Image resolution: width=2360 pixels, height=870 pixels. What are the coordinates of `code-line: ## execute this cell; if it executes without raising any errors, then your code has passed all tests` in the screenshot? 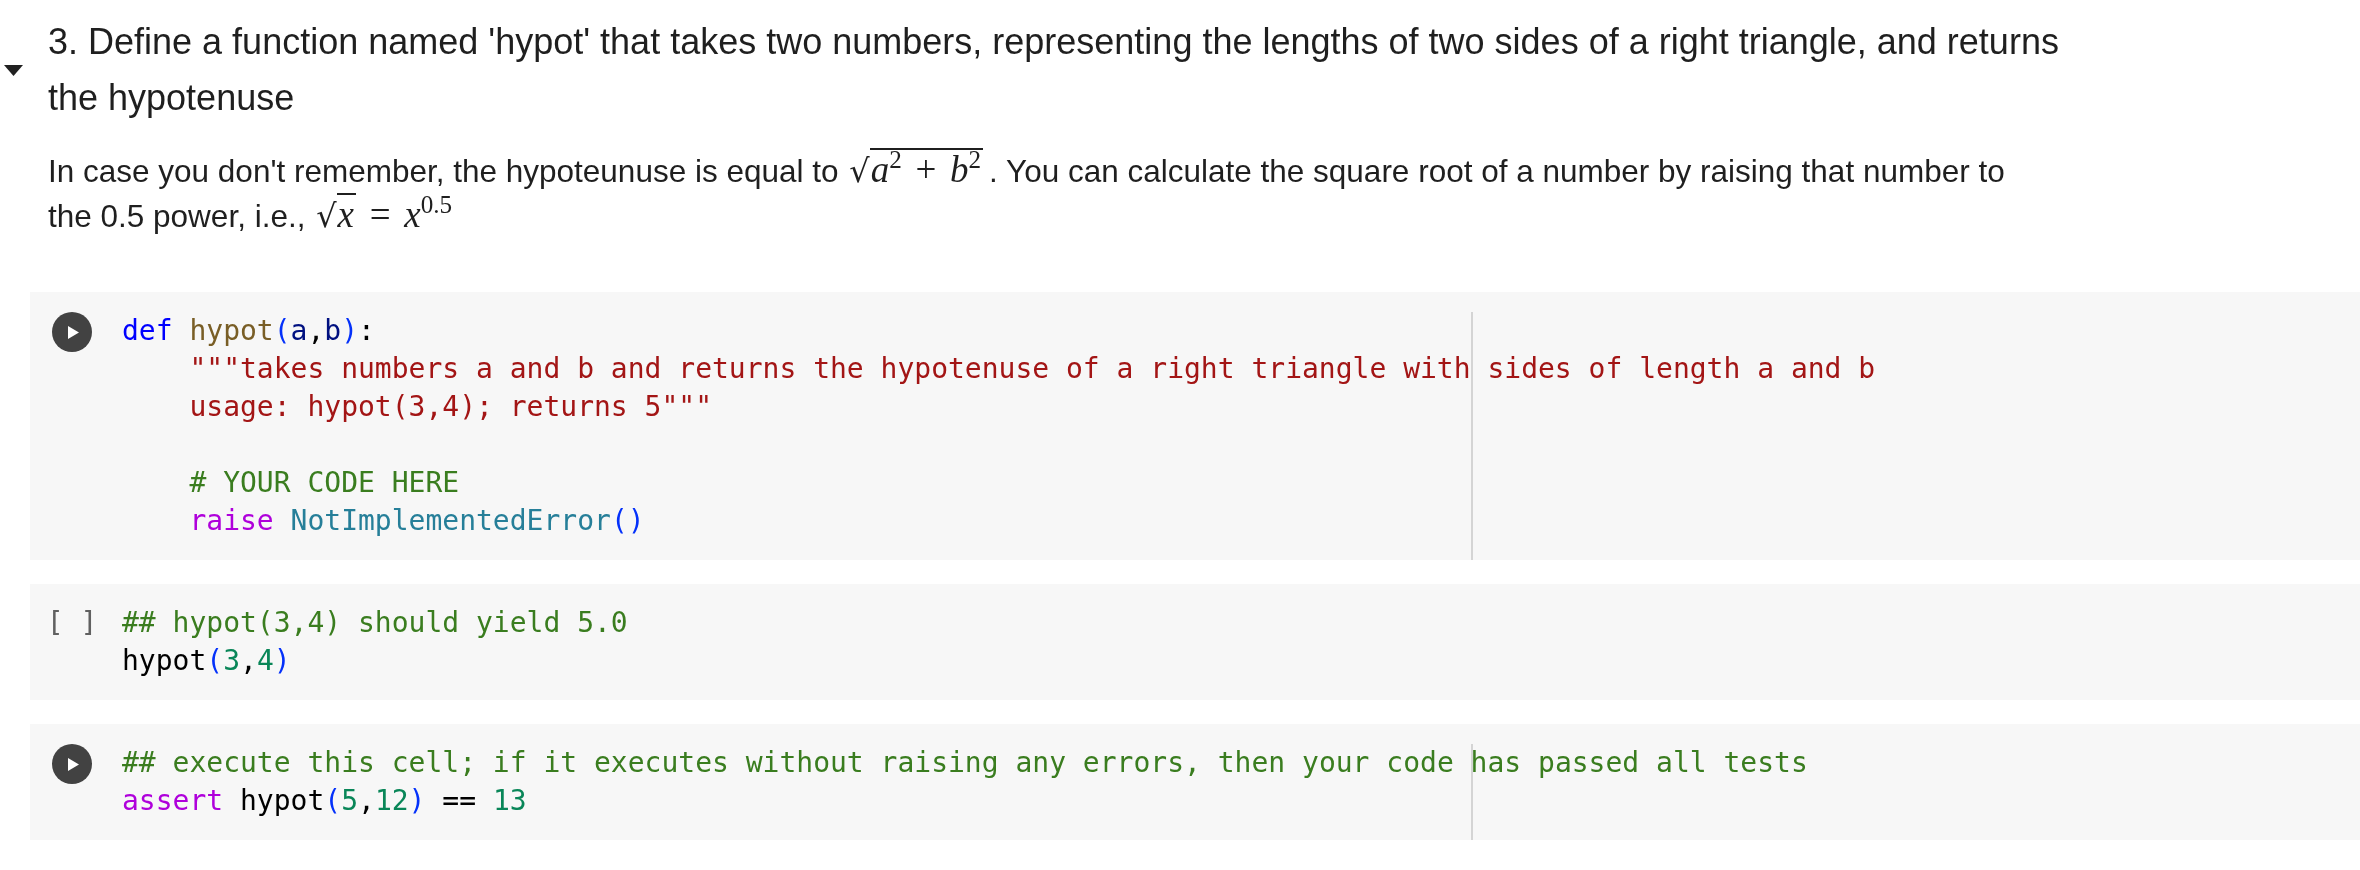 It's located at (965, 763).